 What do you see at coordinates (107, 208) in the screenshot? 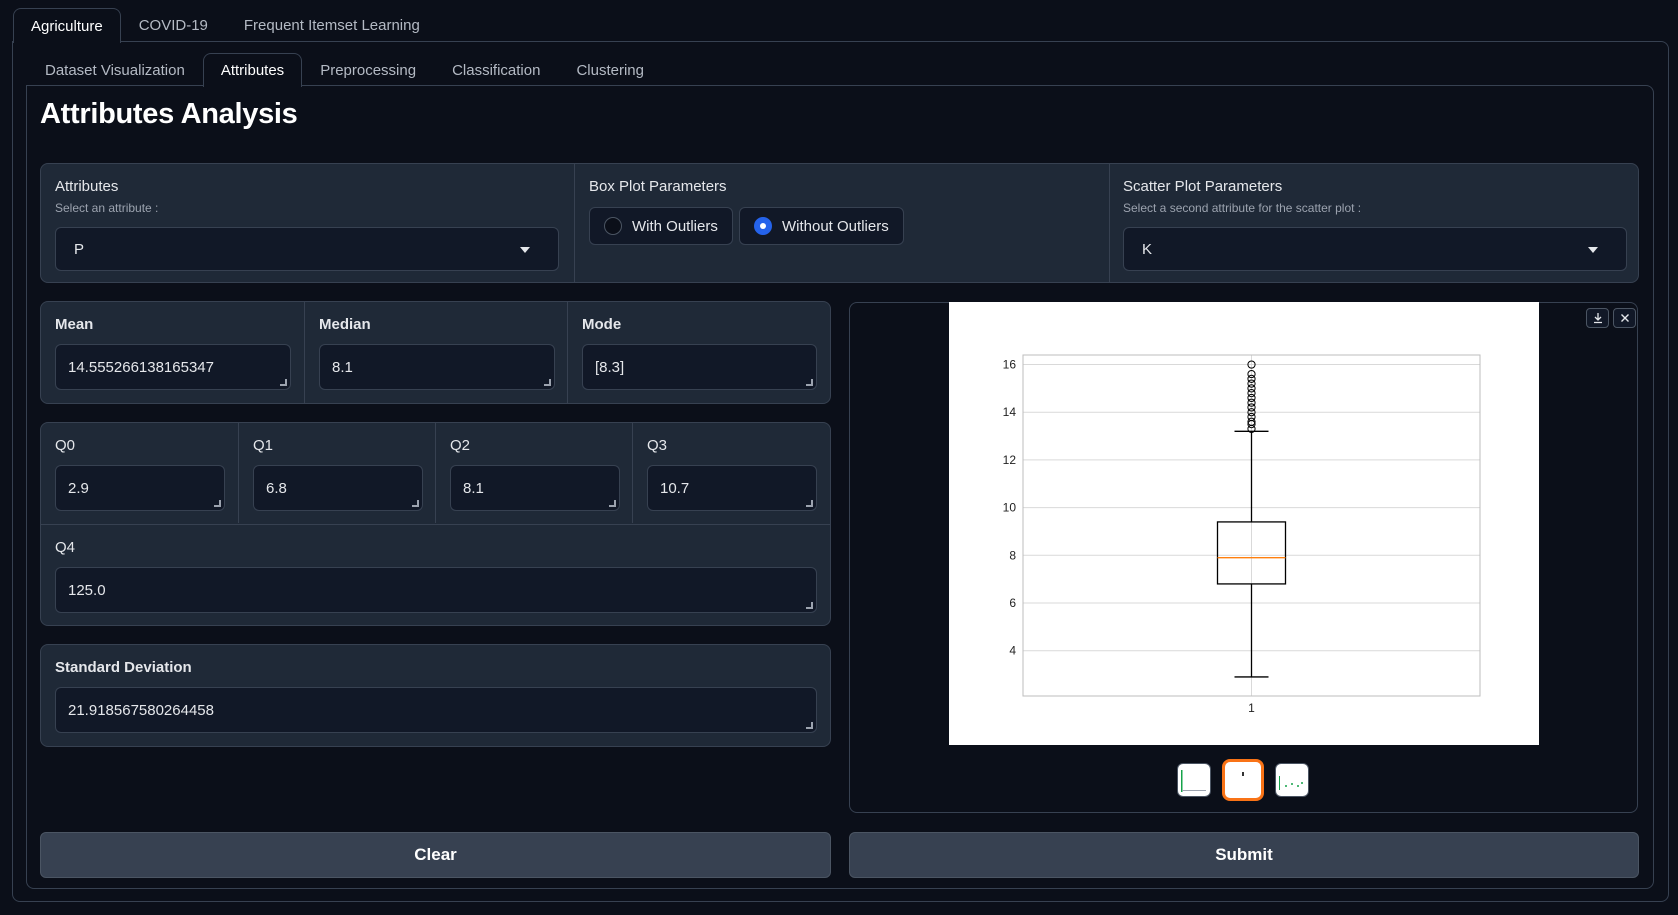
I see `attributes-sublabel: Select an attribute :` at bounding box center [107, 208].